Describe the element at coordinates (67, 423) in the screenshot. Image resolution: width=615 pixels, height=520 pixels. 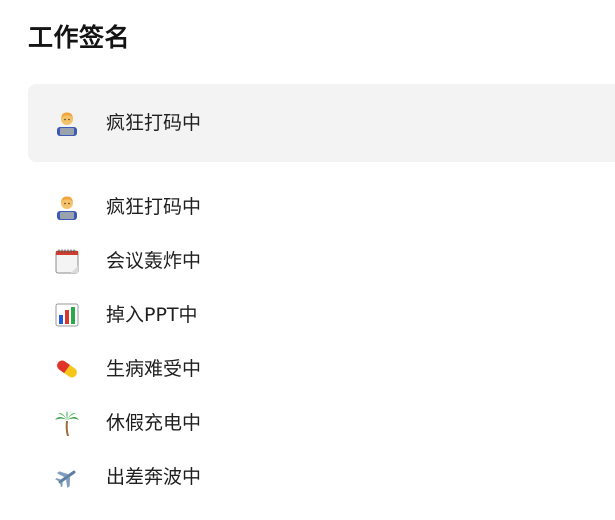
I see `palm-tree-icon` at that location.